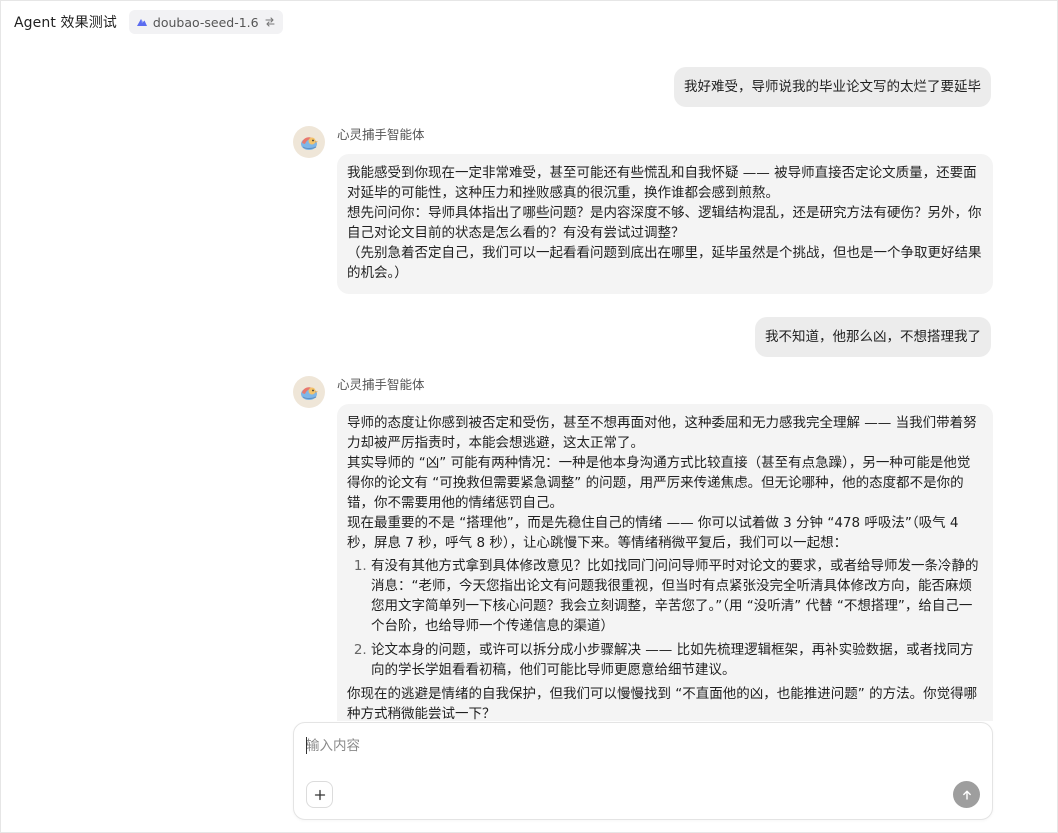 This screenshot has height=833, width=1058. I want to click on model-name: doubao-seed-1.6, so click(205, 22).